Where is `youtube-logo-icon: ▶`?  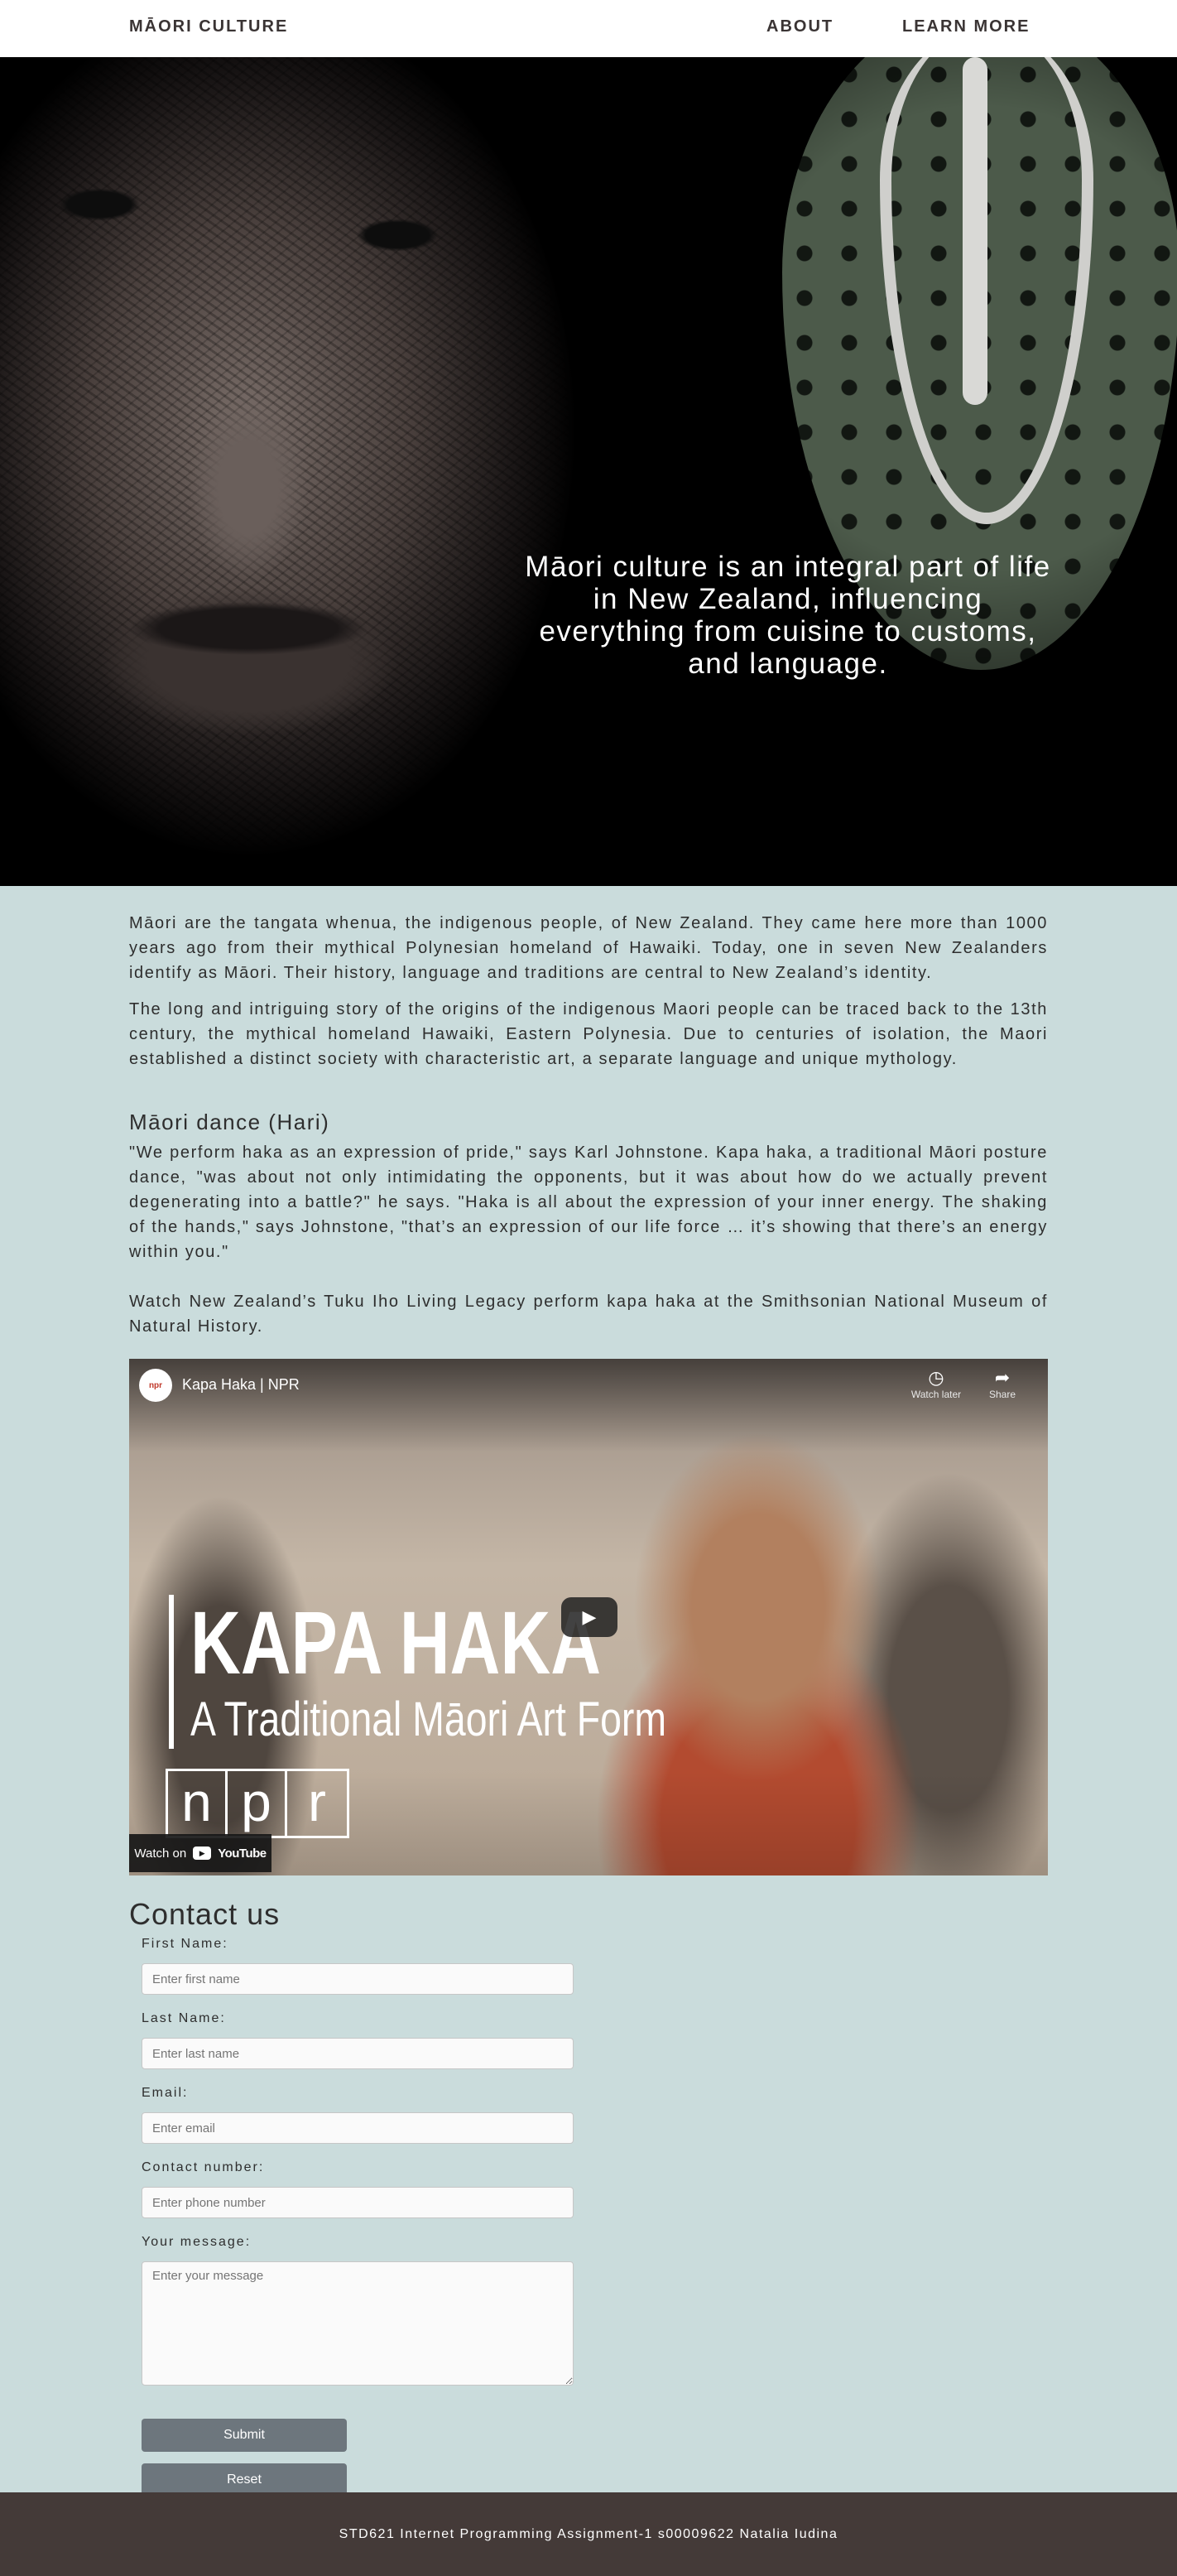
youtube-logo-icon: ▶ is located at coordinates (202, 1853).